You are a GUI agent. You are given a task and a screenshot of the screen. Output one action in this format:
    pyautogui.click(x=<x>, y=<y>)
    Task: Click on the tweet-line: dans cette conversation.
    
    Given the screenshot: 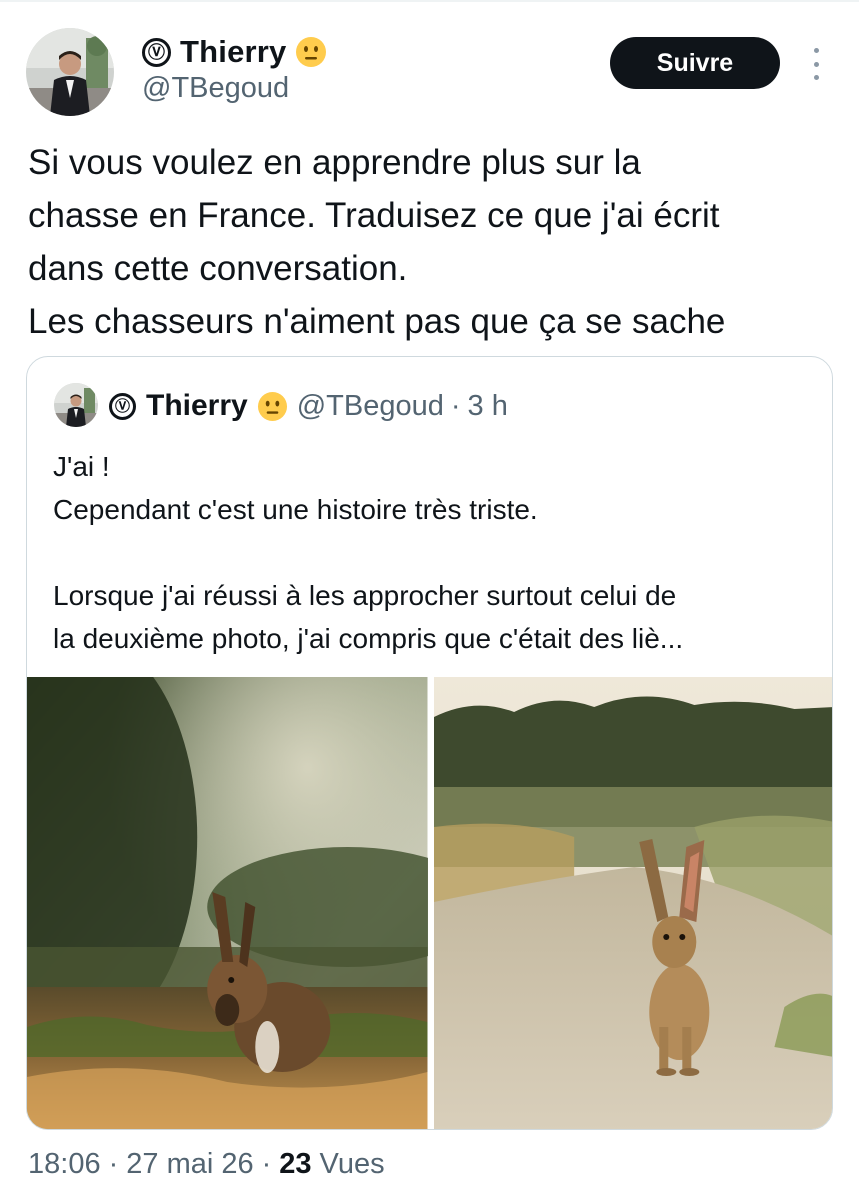 What is the action you would take?
    pyautogui.click(x=218, y=268)
    